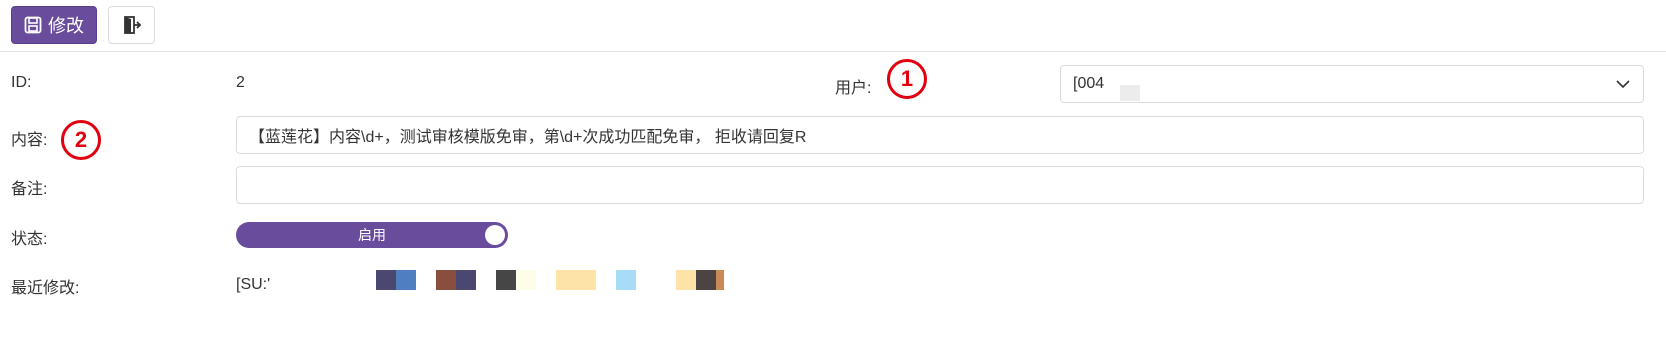 The height and width of the screenshot is (343, 1666). What do you see at coordinates (1623, 84) in the screenshot?
I see `chevron-down-icon` at bounding box center [1623, 84].